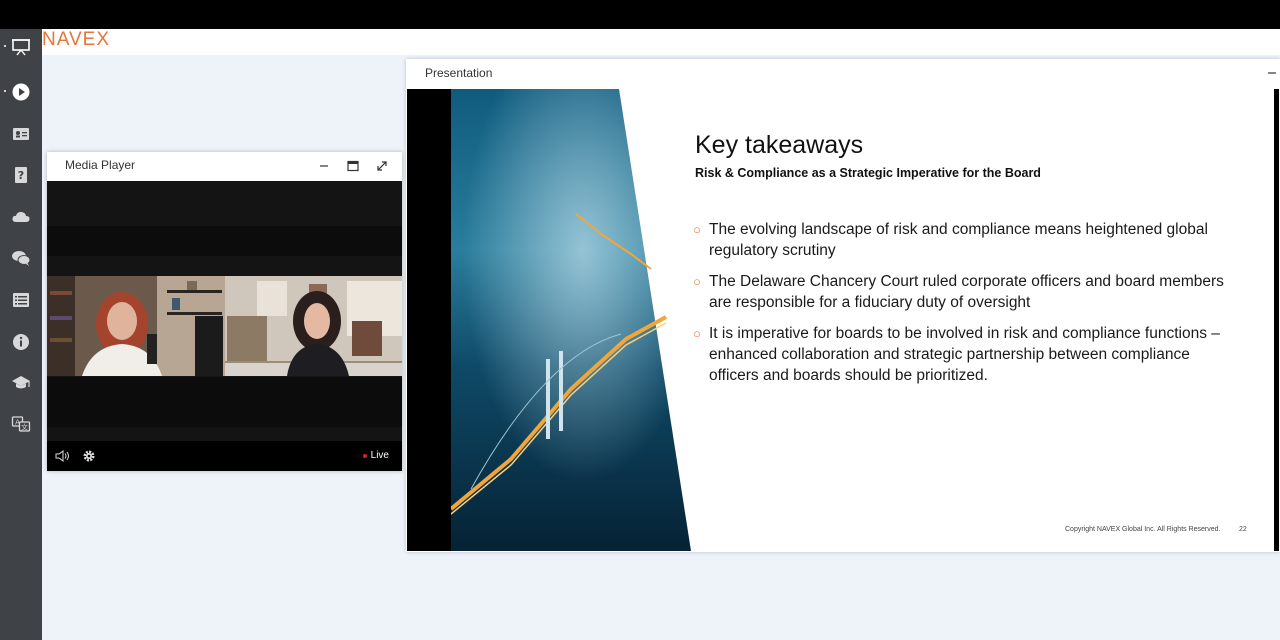  I want to click on sidebar-item-media, so click(21, 92).